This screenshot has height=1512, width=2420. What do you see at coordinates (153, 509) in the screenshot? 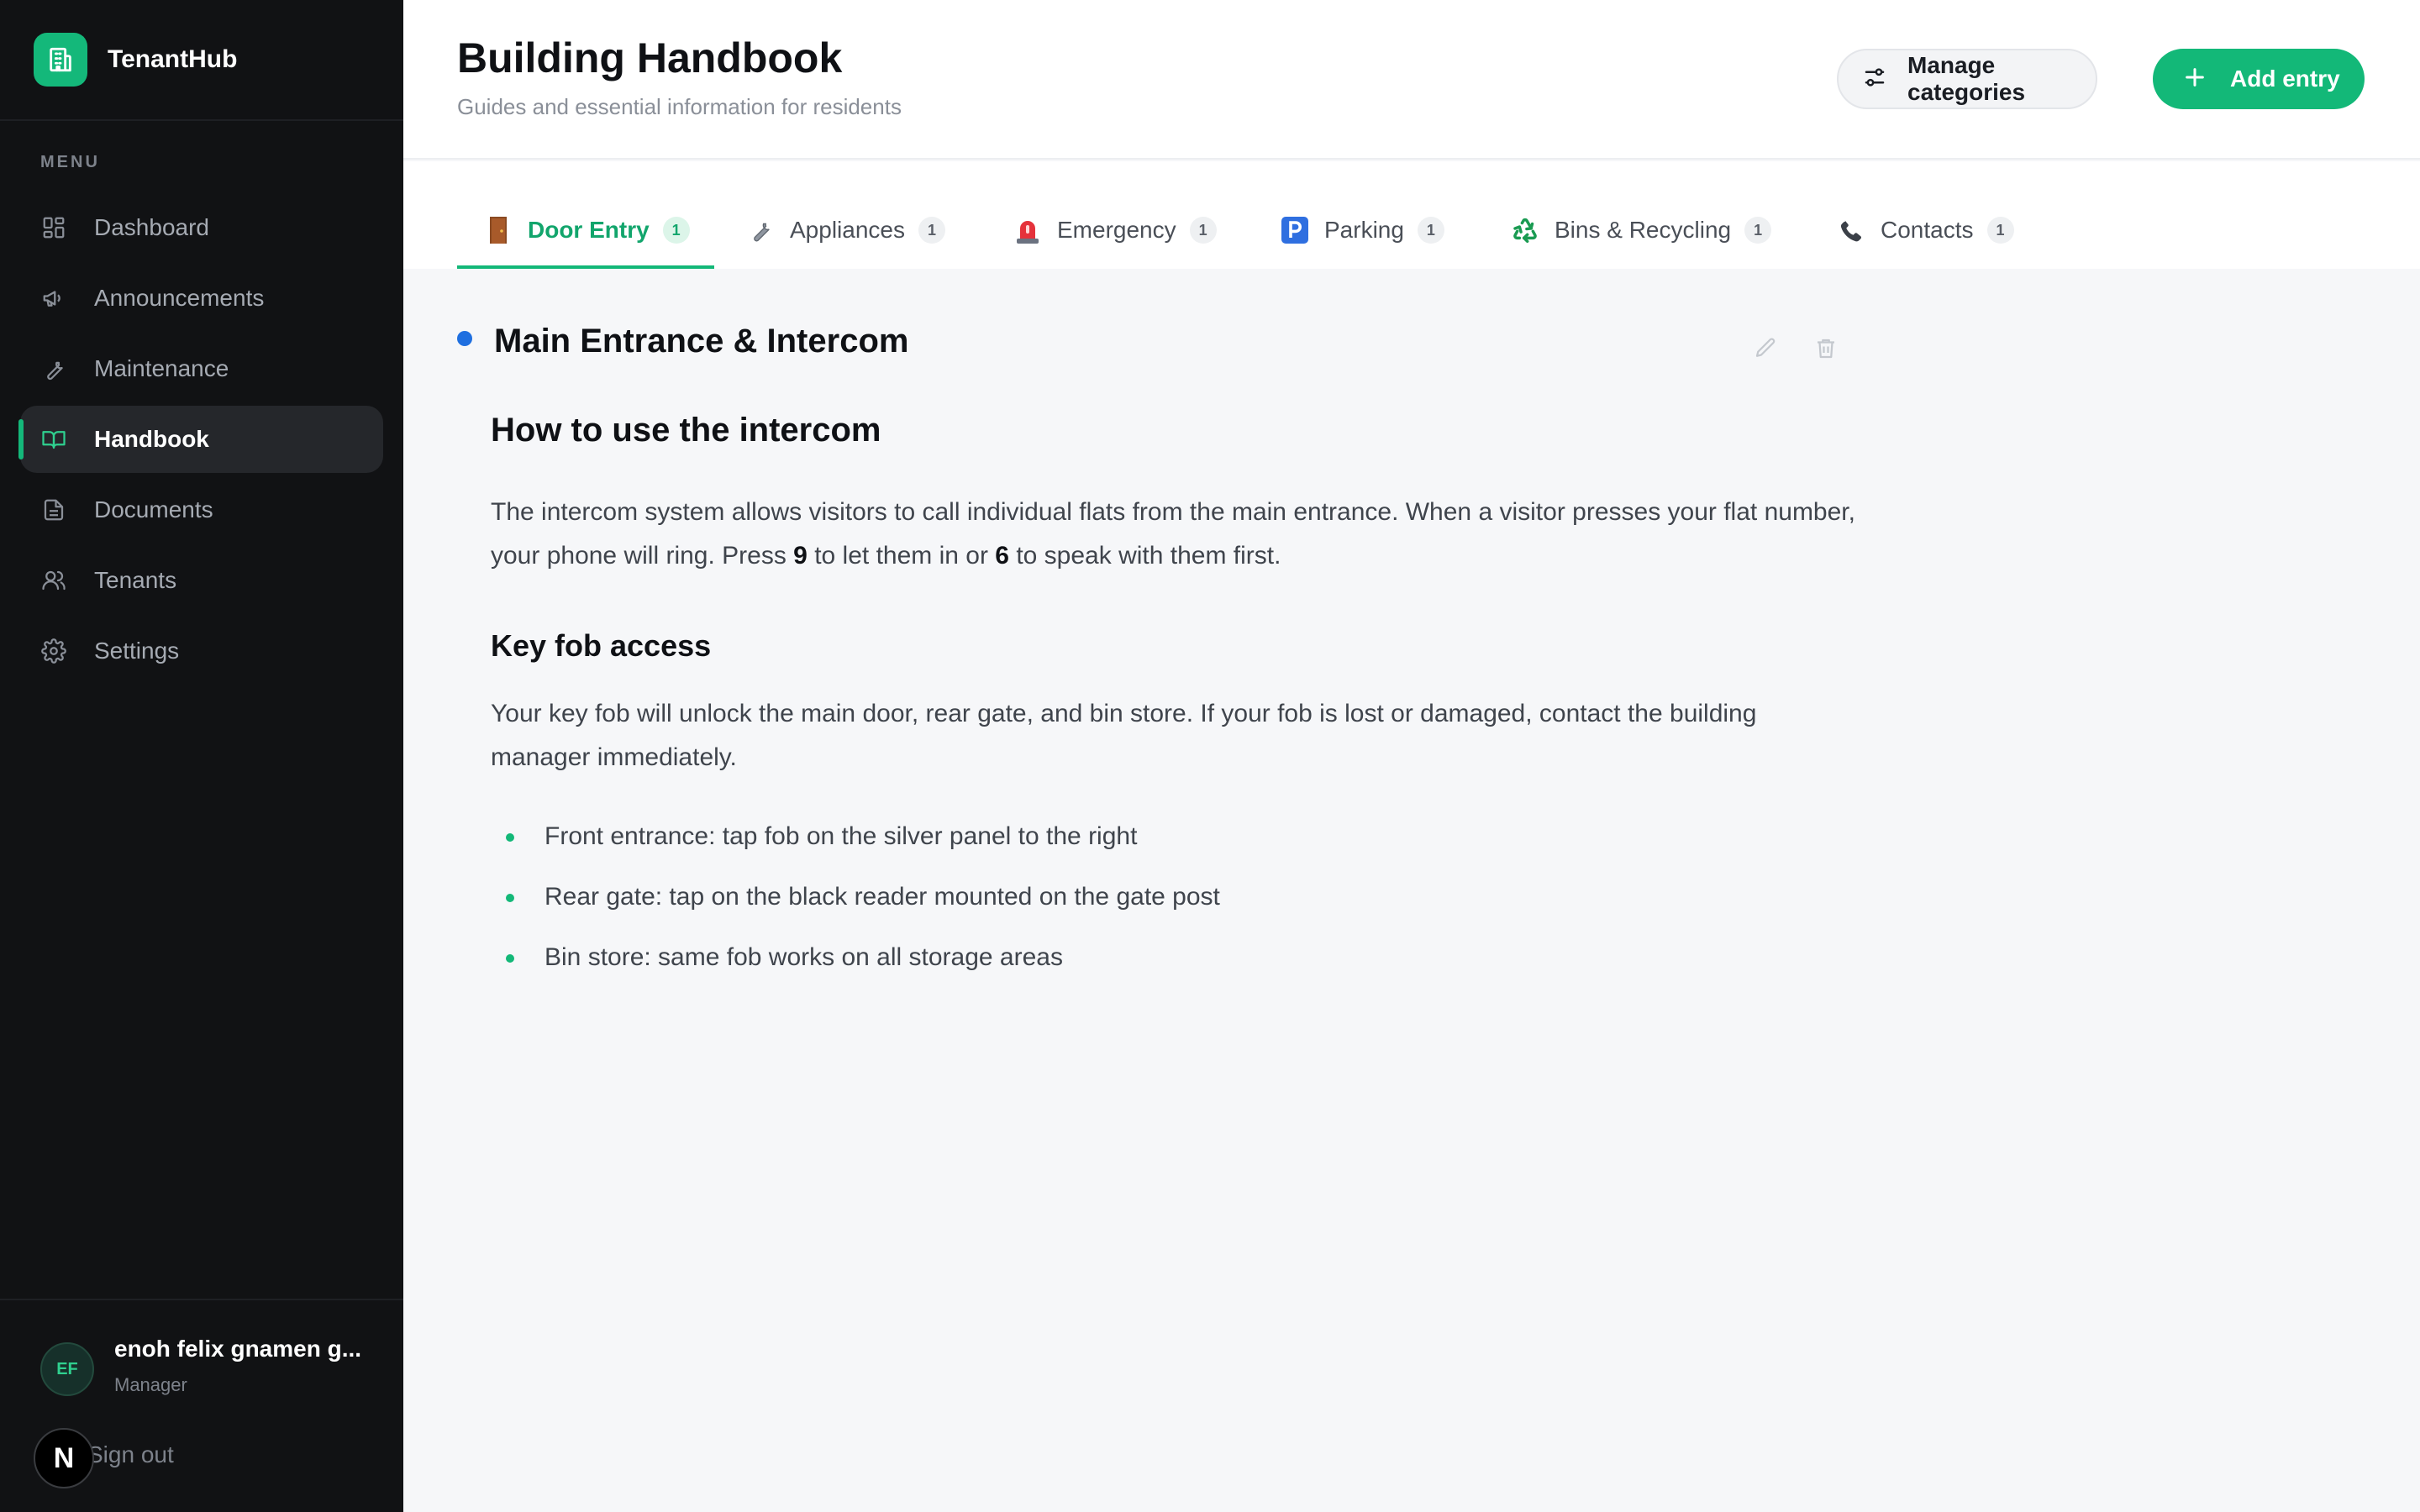
I see `sidebar-item-label: Documents` at bounding box center [153, 509].